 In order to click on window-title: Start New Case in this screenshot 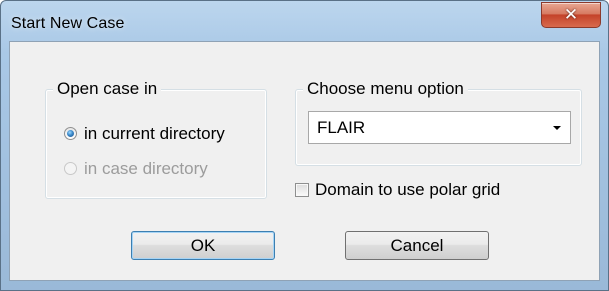, I will do `click(68, 23)`.